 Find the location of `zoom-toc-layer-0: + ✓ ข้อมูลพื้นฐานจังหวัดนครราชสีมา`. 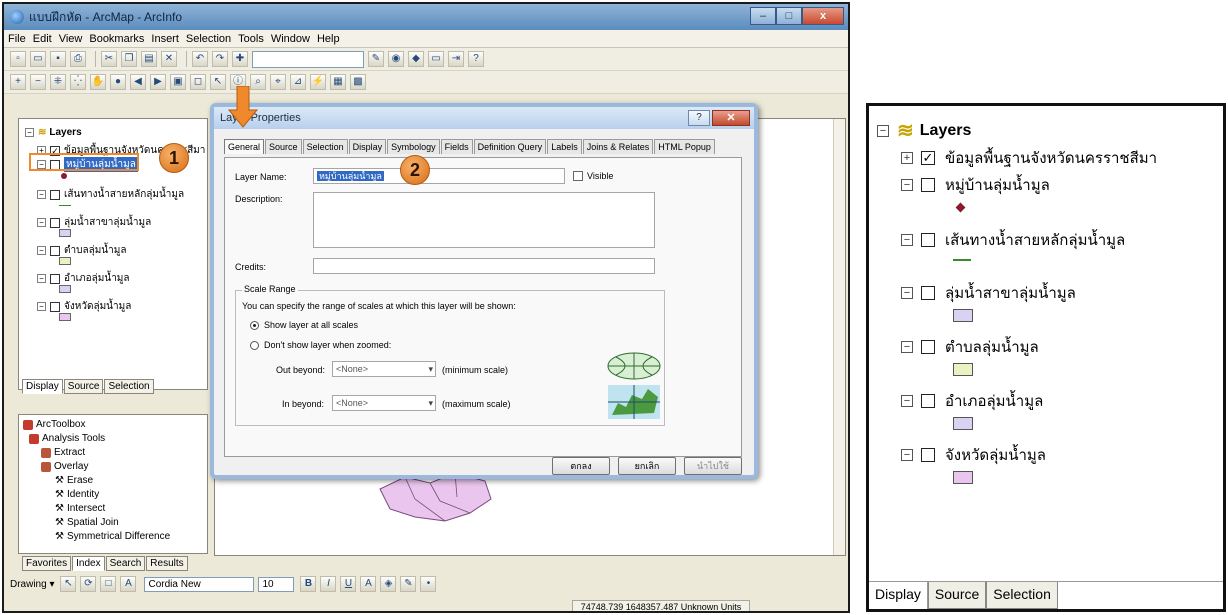

zoom-toc-layer-0: + ✓ ข้อมูลพื้นฐานจังหวัดนครราชสีมา is located at coordinates (1029, 158).